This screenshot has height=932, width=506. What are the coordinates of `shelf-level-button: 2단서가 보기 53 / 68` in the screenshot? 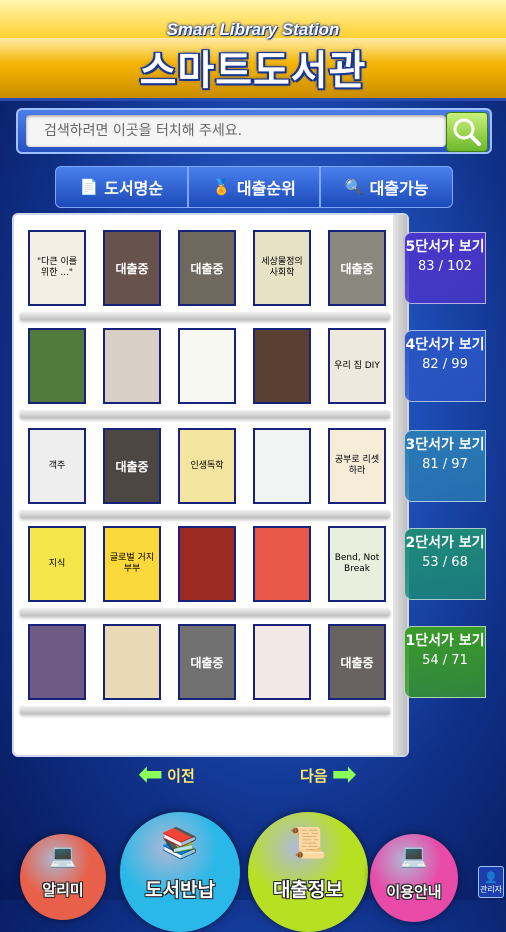 It's located at (445, 564).